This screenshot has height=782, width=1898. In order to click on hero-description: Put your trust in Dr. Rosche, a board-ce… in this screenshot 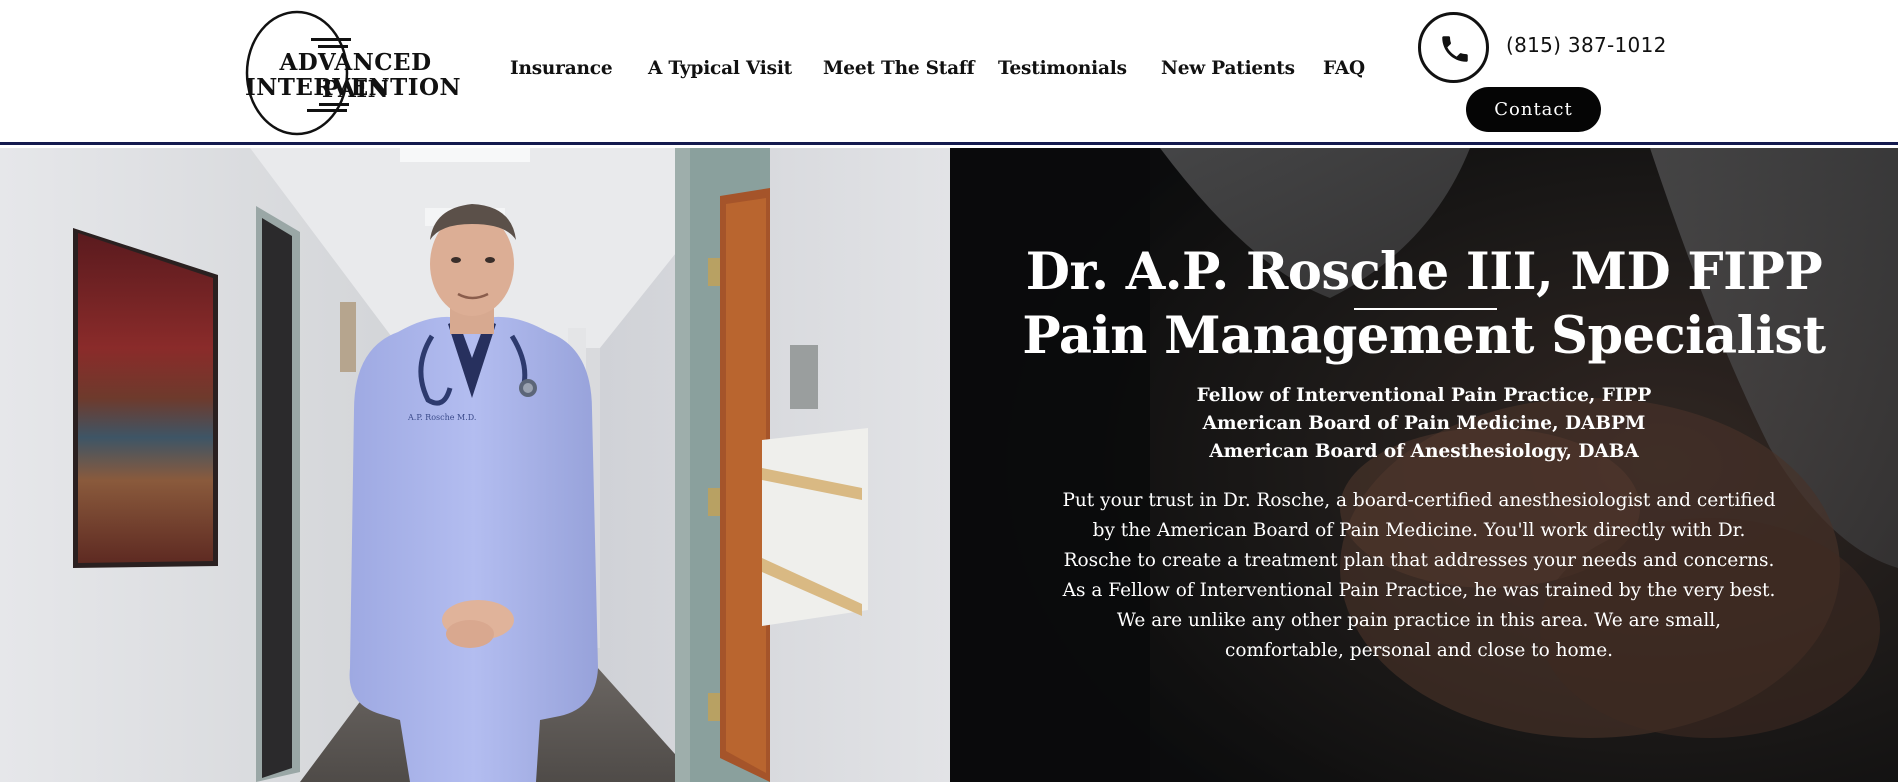, I will do `click(1419, 575)`.